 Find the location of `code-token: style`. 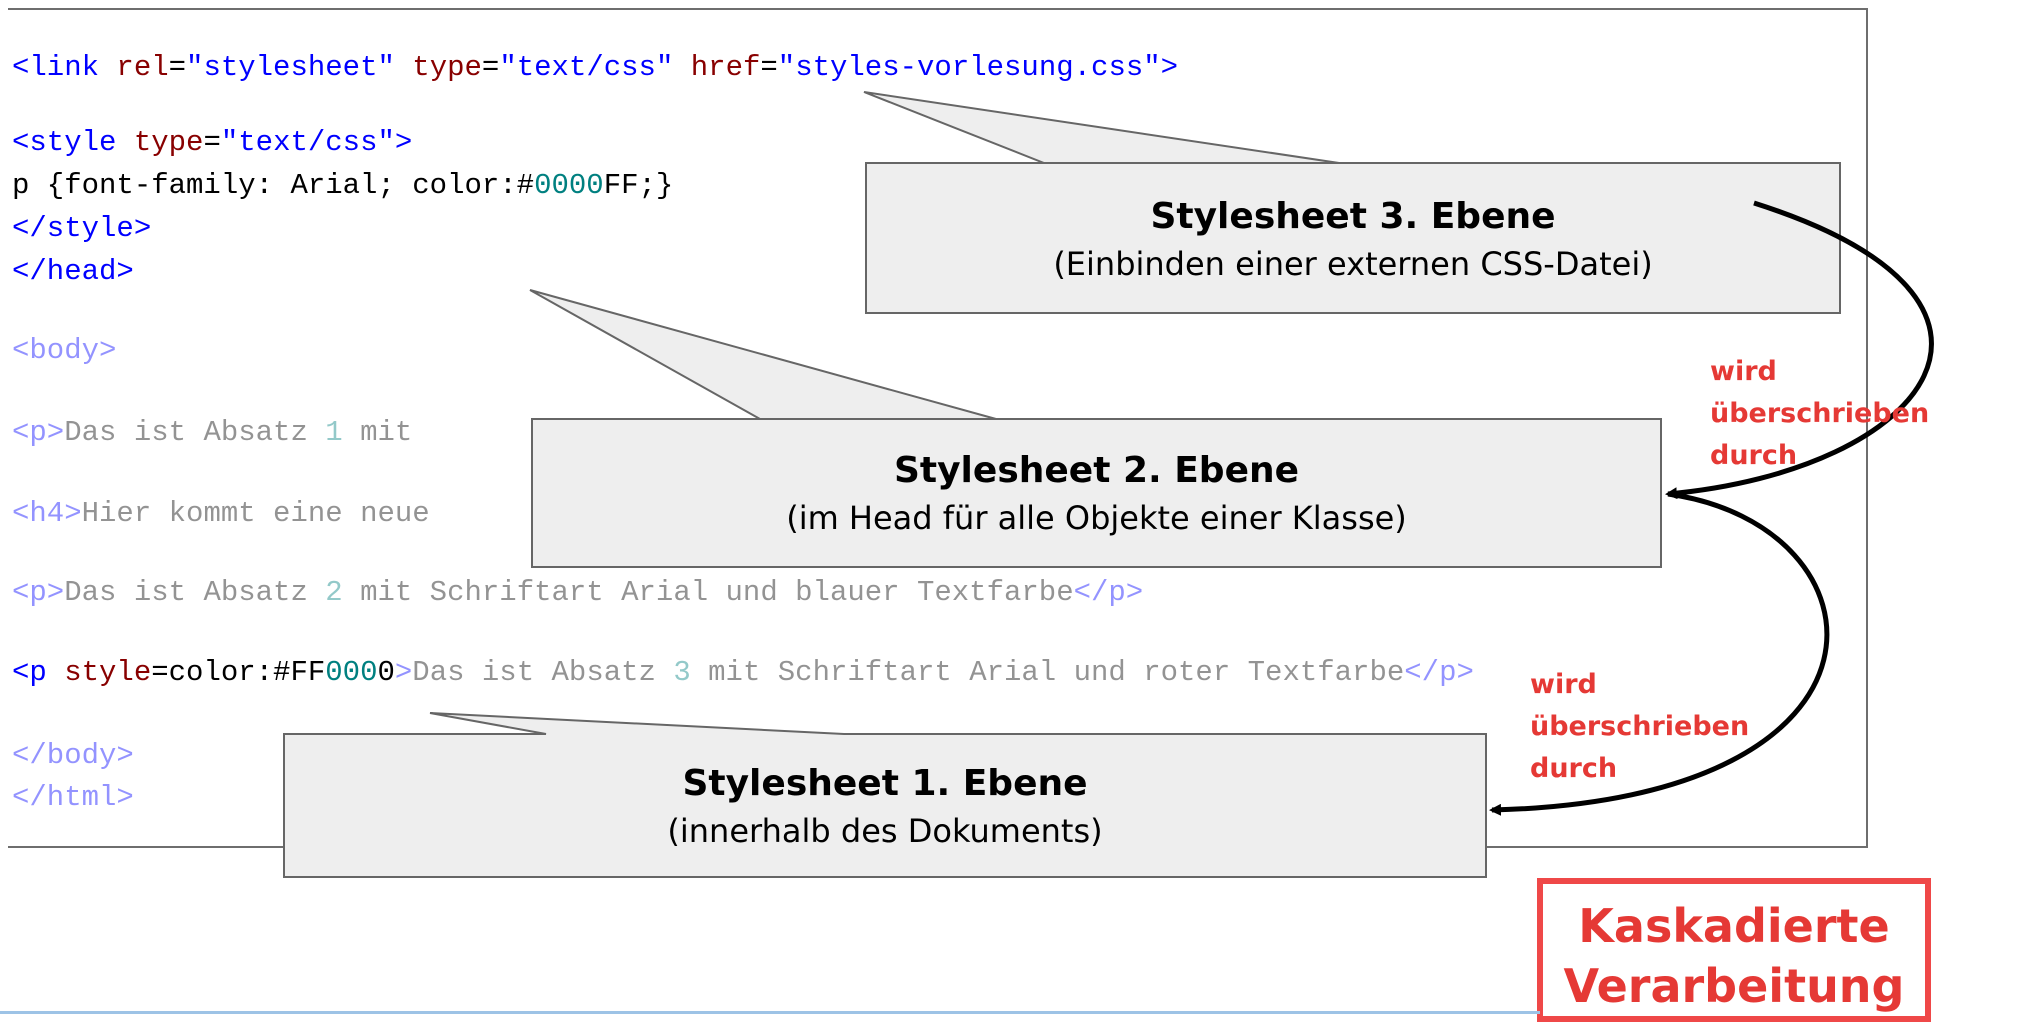

code-token: style is located at coordinates (108, 672).